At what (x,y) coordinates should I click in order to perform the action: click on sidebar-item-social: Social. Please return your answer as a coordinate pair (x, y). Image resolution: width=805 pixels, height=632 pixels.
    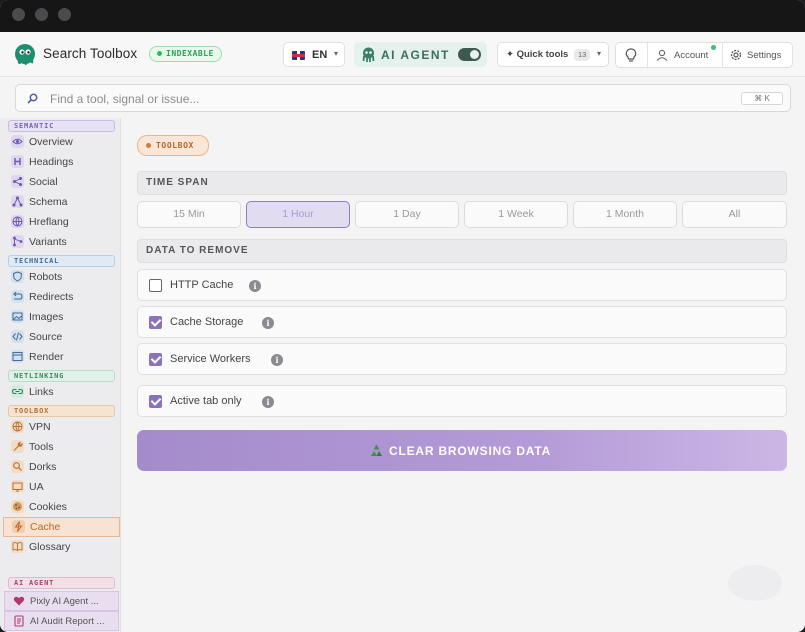
    Looking at the image, I should click on (63, 182).